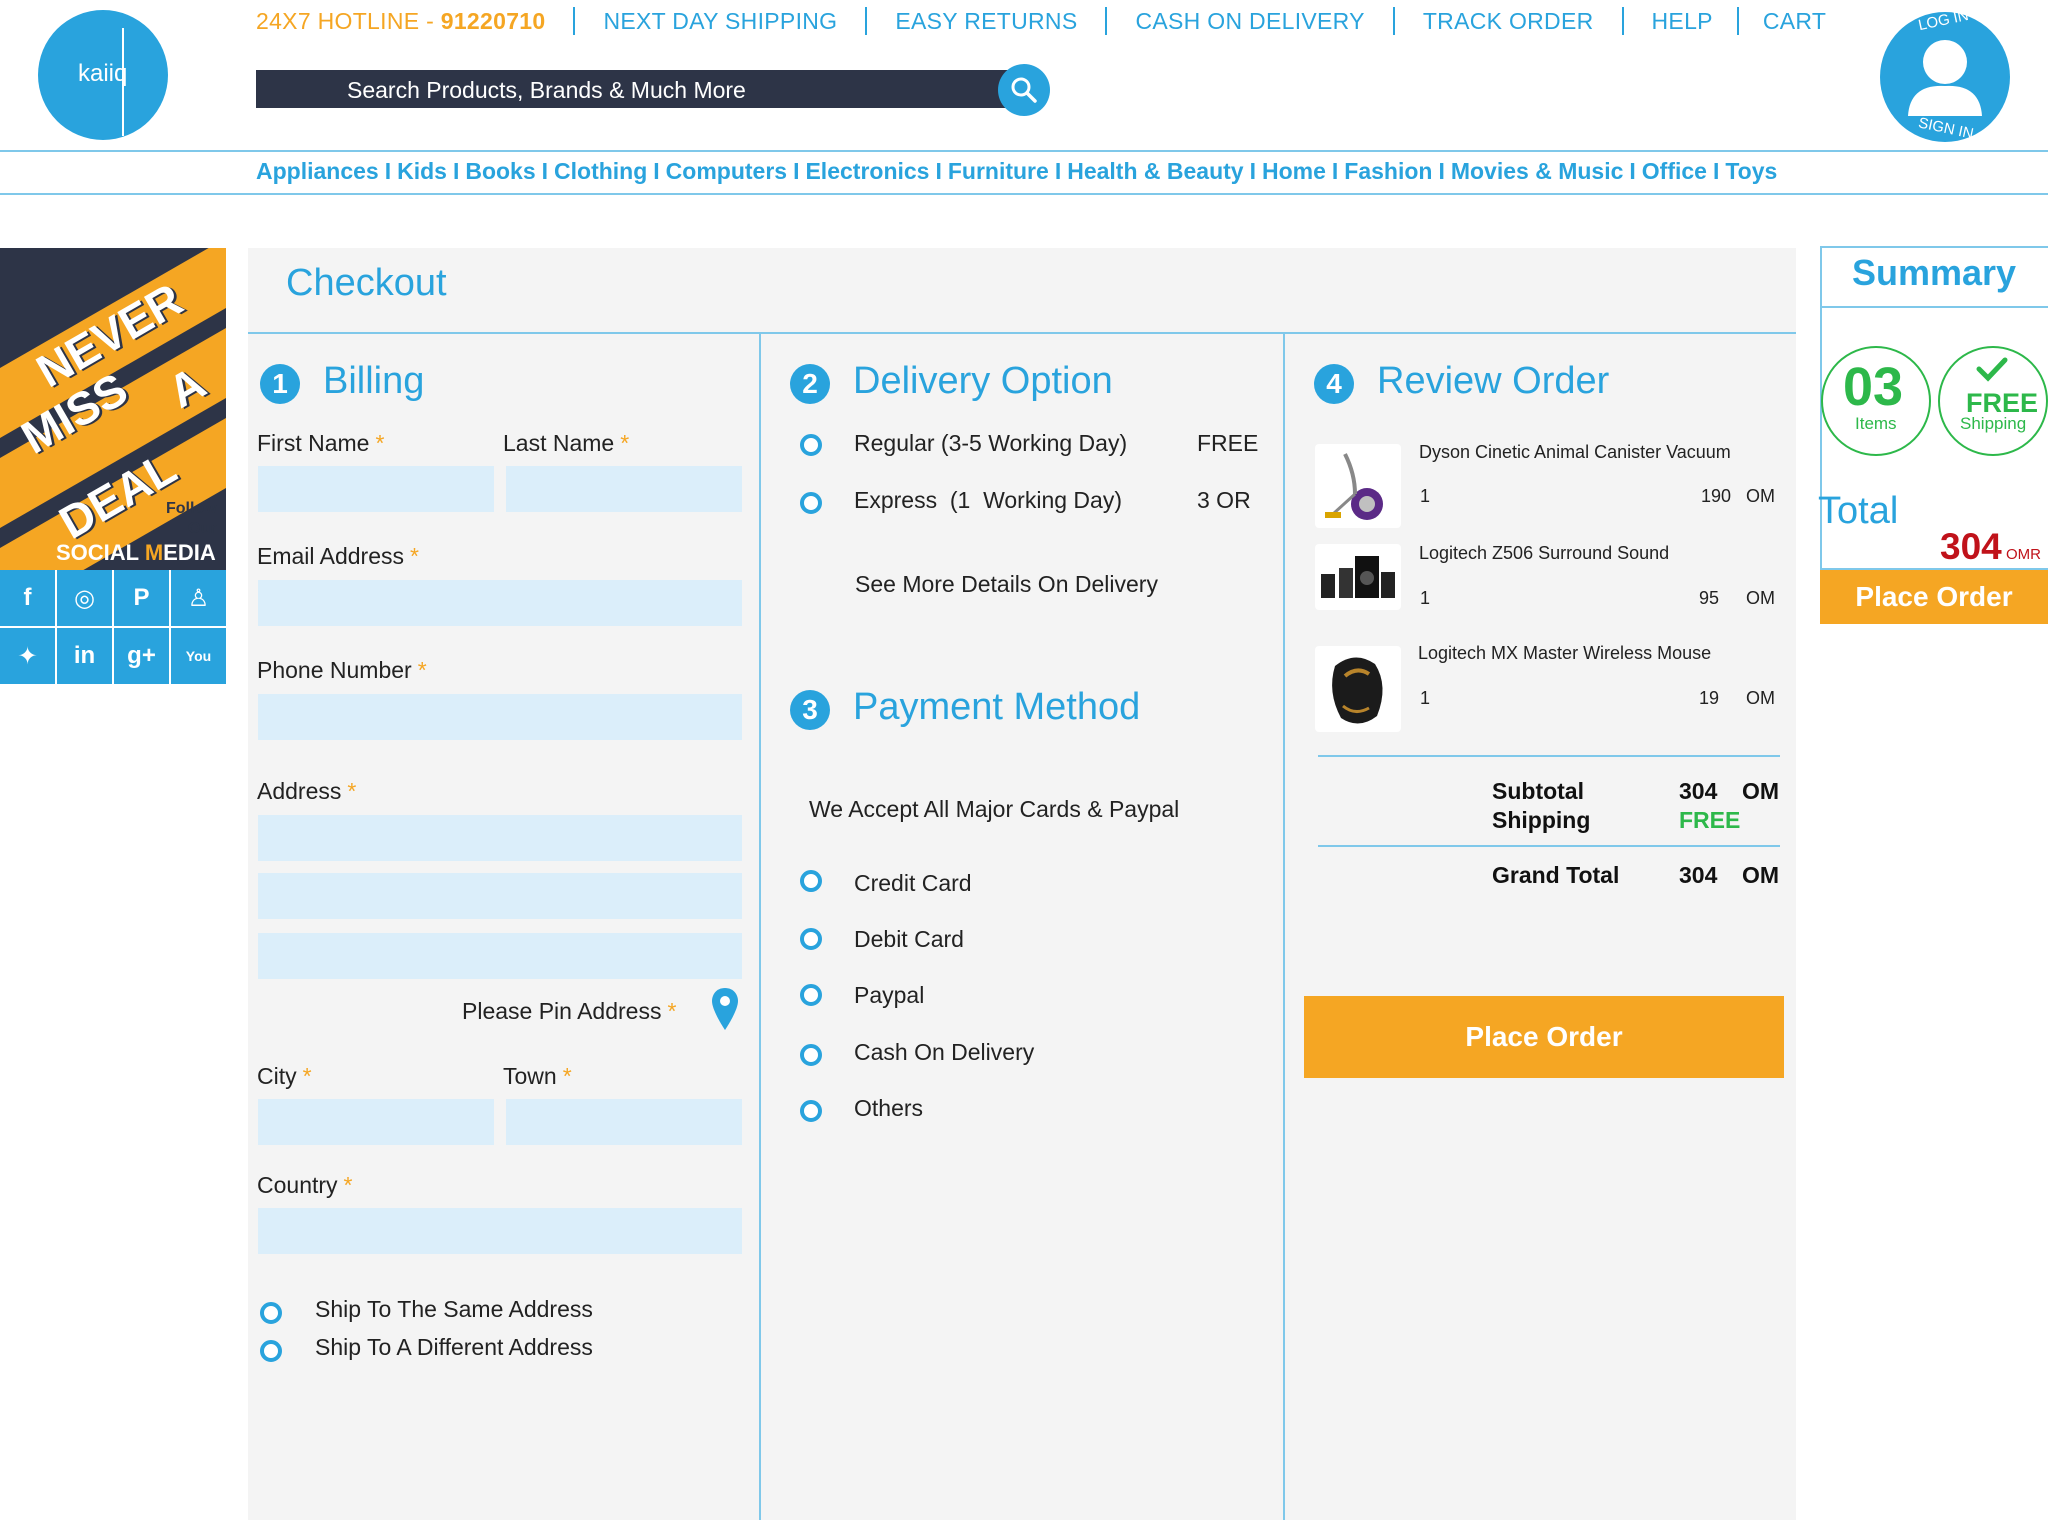 The image size is (2048, 1520). Describe the element at coordinates (1228, 443) in the screenshot. I see `delivery-regular-price: FREE` at that location.